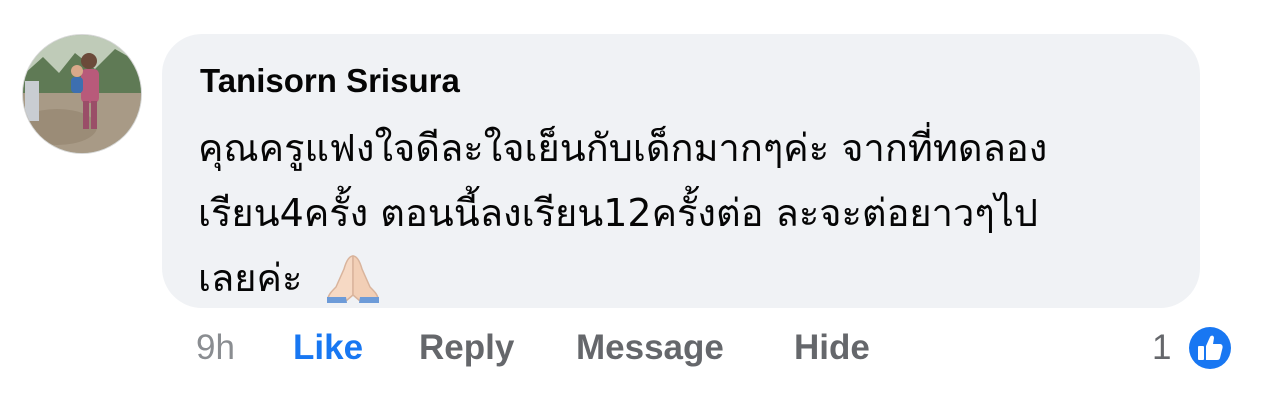 The image size is (1270, 402). What do you see at coordinates (693, 284) in the screenshot?
I see `comment-text-line: เลยค่ะ` at bounding box center [693, 284].